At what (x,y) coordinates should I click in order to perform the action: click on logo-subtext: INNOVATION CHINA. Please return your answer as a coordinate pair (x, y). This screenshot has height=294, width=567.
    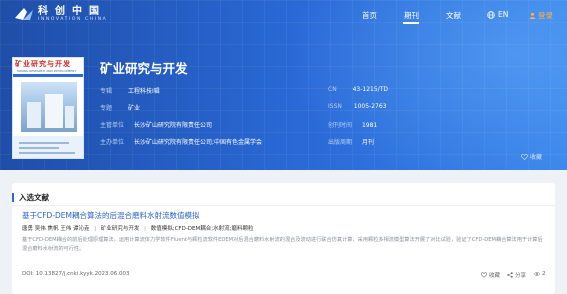
    Looking at the image, I should click on (73, 19).